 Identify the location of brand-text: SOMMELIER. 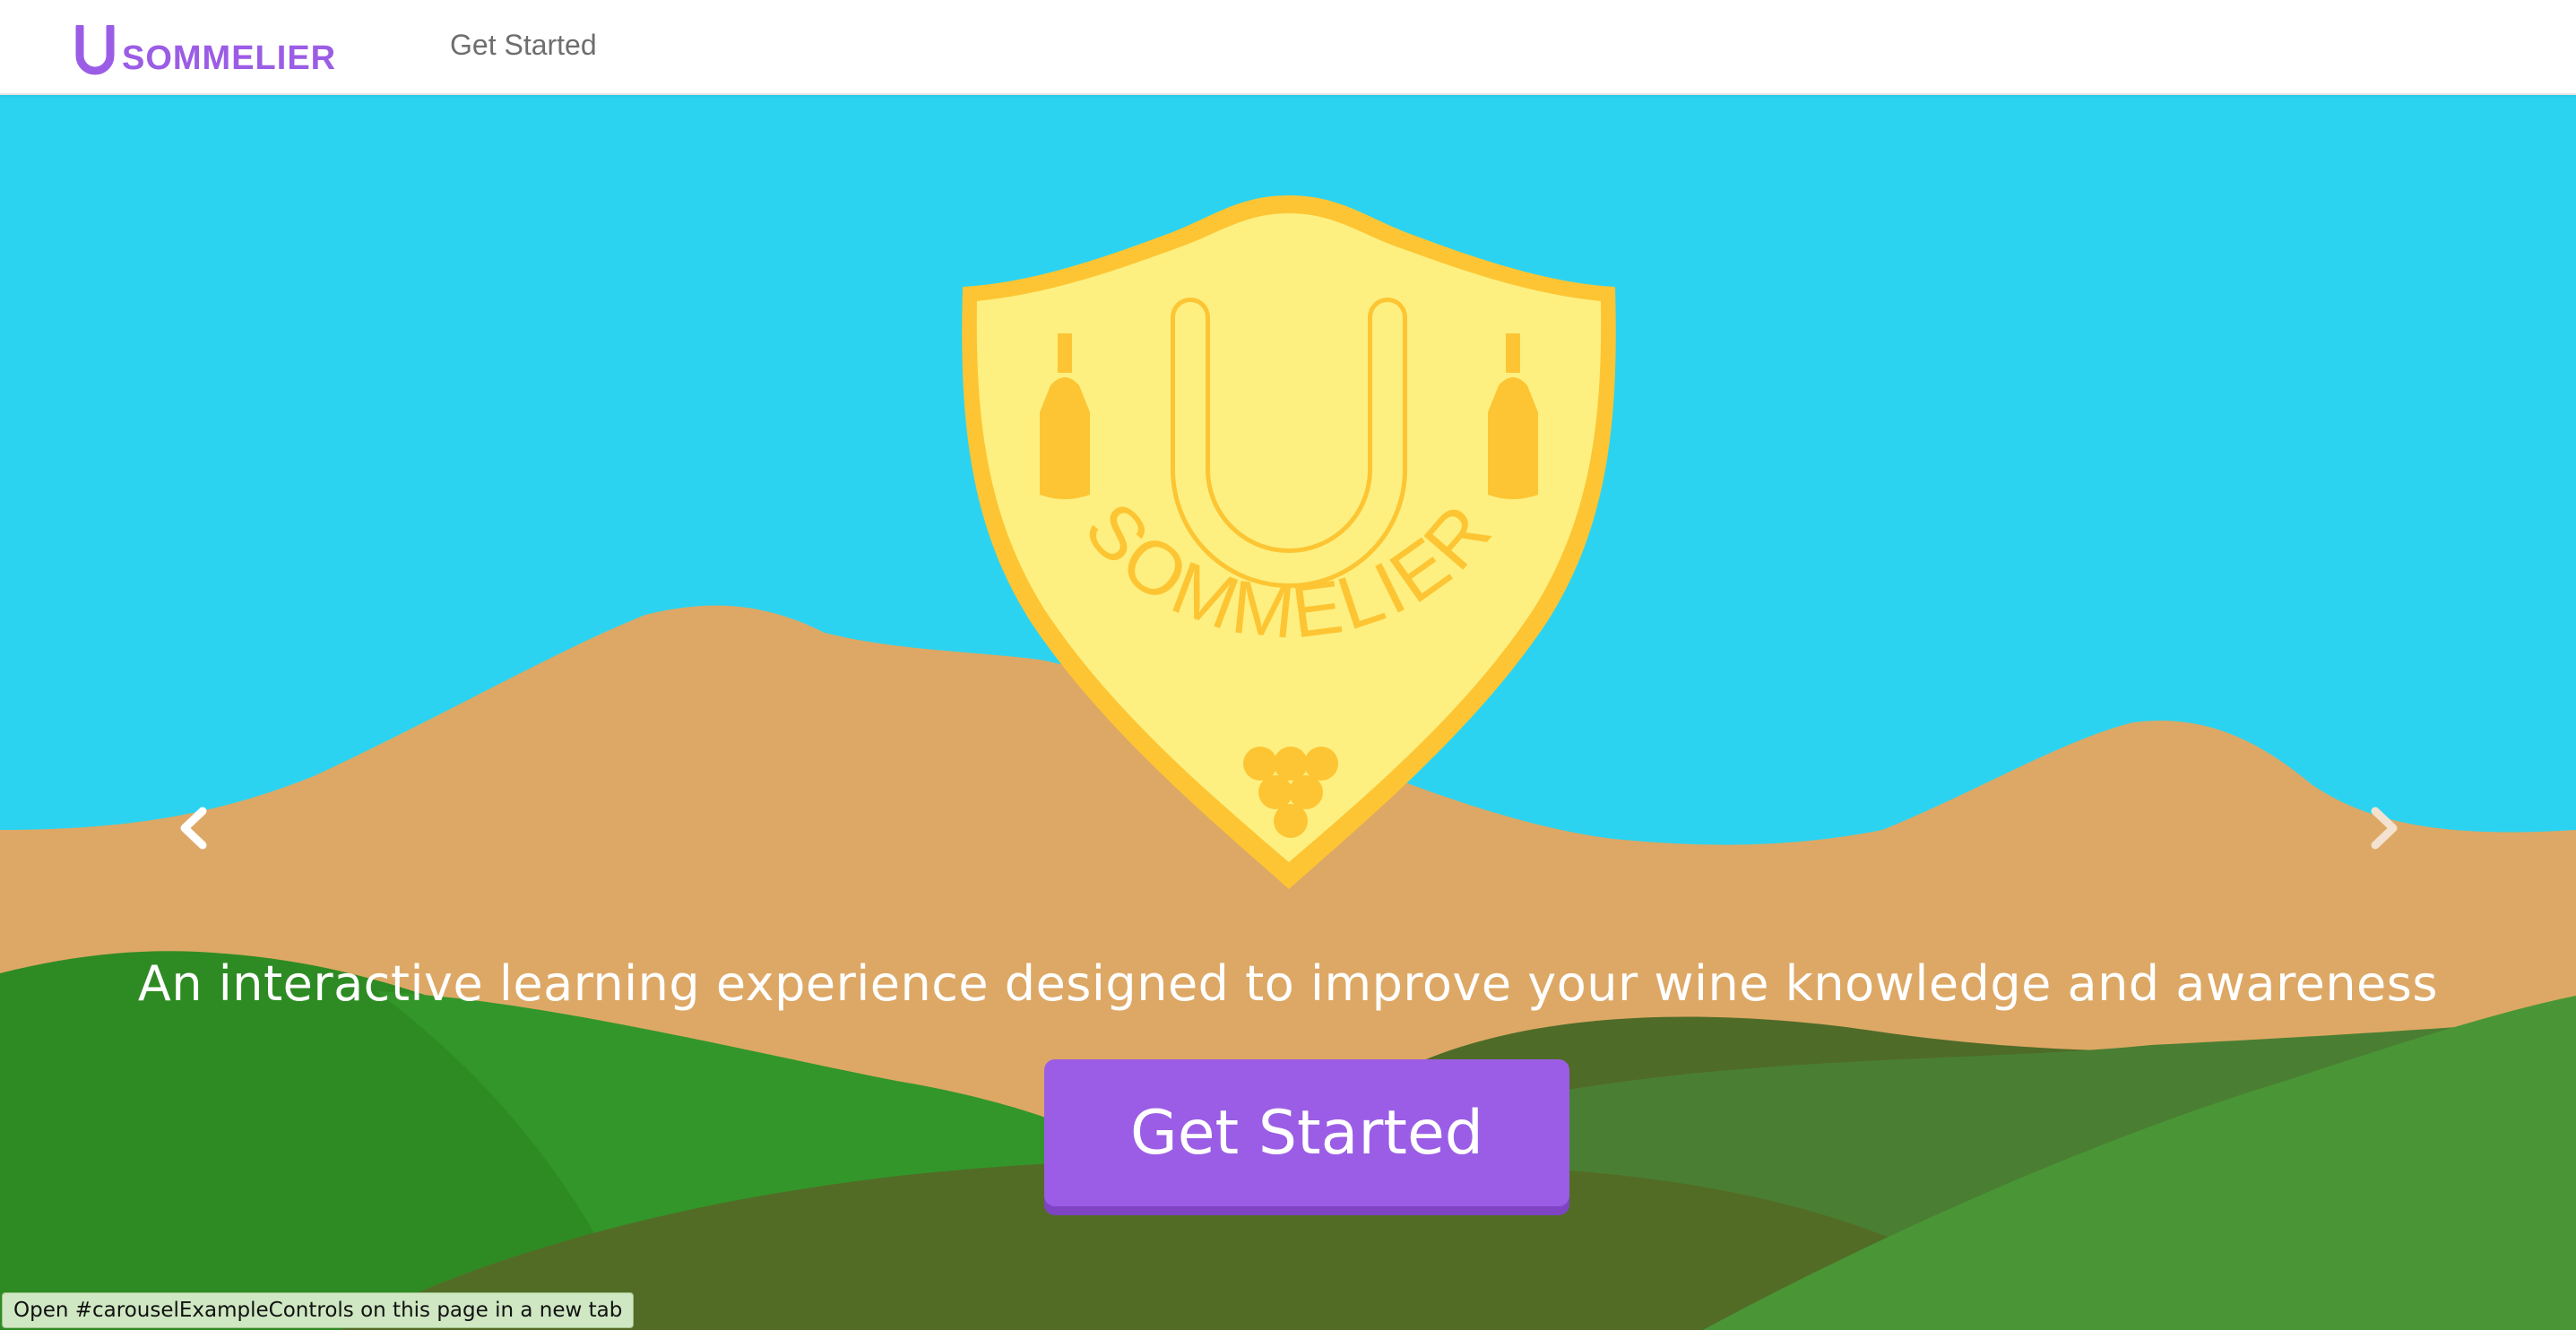
(229, 58).